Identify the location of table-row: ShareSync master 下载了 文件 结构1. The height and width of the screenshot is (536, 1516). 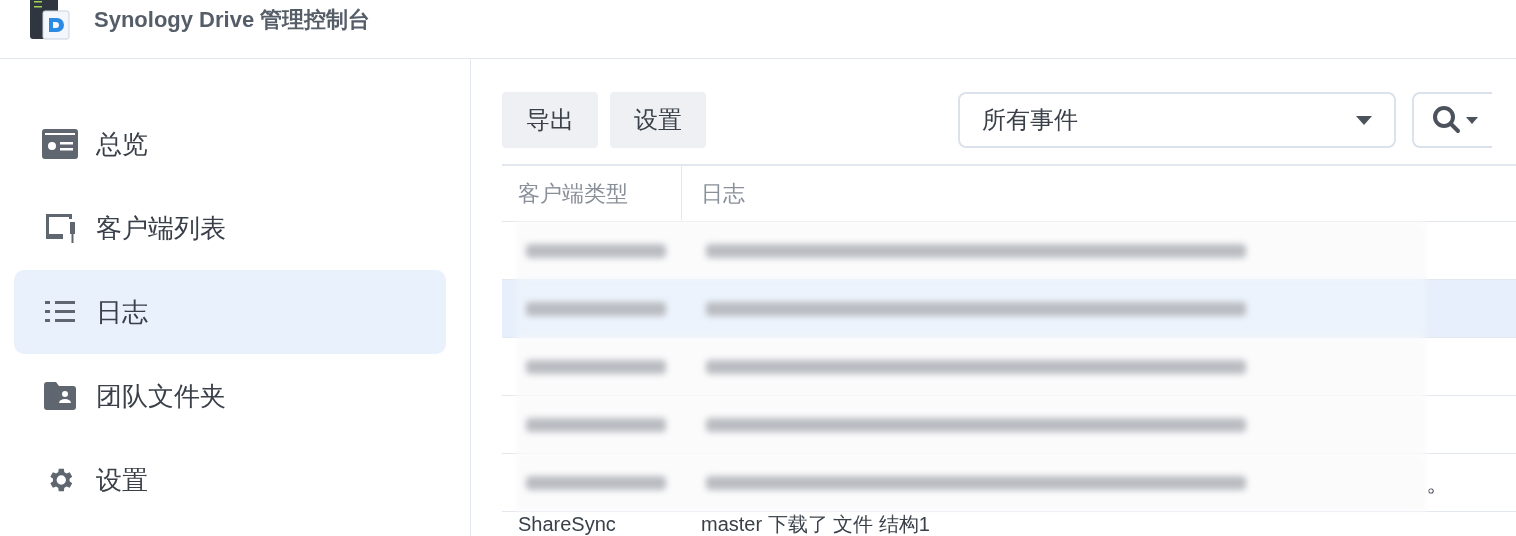
(1009, 524).